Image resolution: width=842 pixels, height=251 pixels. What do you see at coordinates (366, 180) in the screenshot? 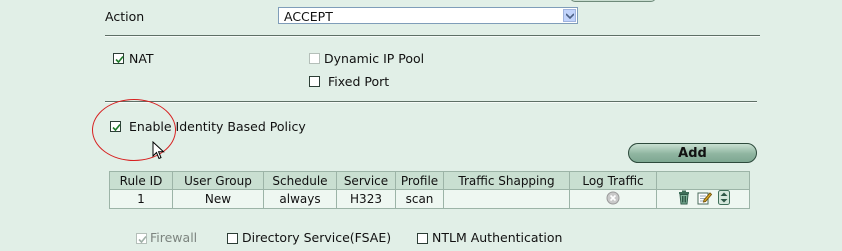
I see `column-header-service: Service` at bounding box center [366, 180].